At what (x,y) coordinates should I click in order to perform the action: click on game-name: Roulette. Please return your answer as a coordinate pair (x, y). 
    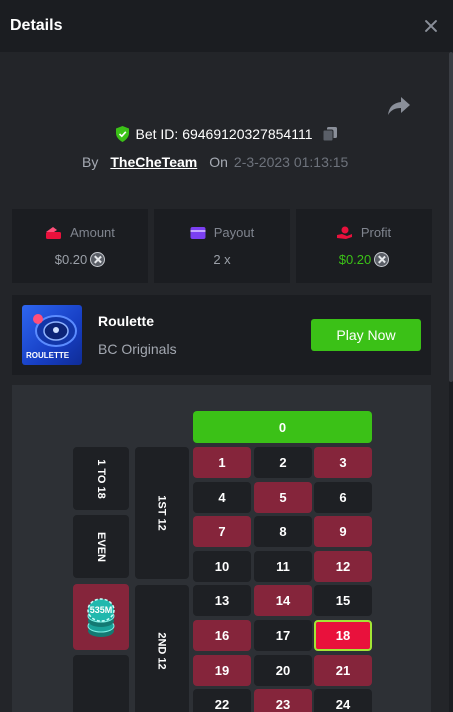
    Looking at the image, I should click on (126, 321).